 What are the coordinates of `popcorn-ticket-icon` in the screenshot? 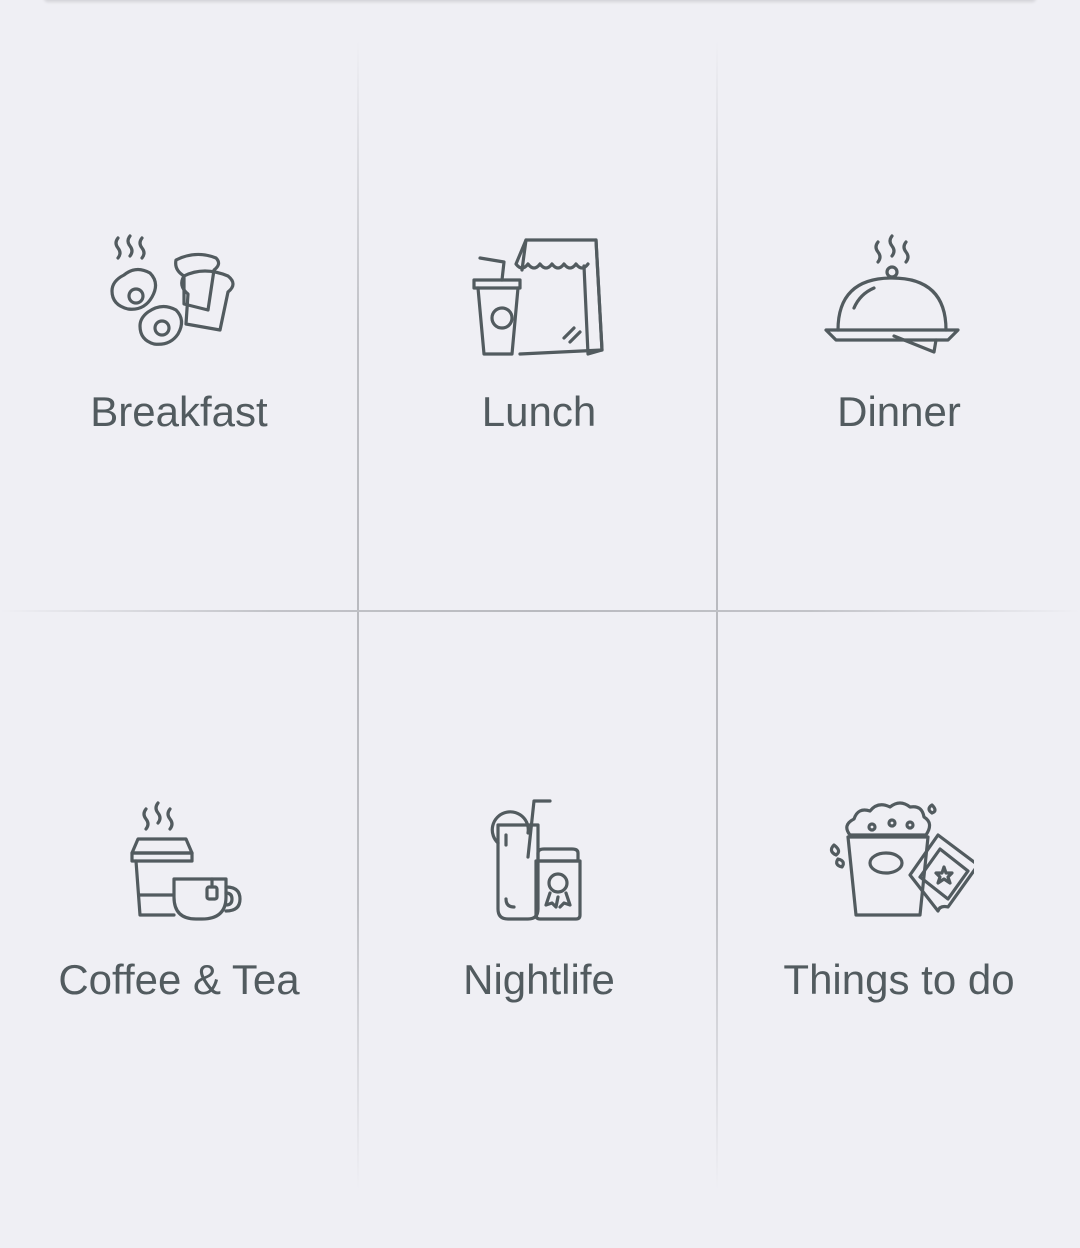 It's located at (899, 860).